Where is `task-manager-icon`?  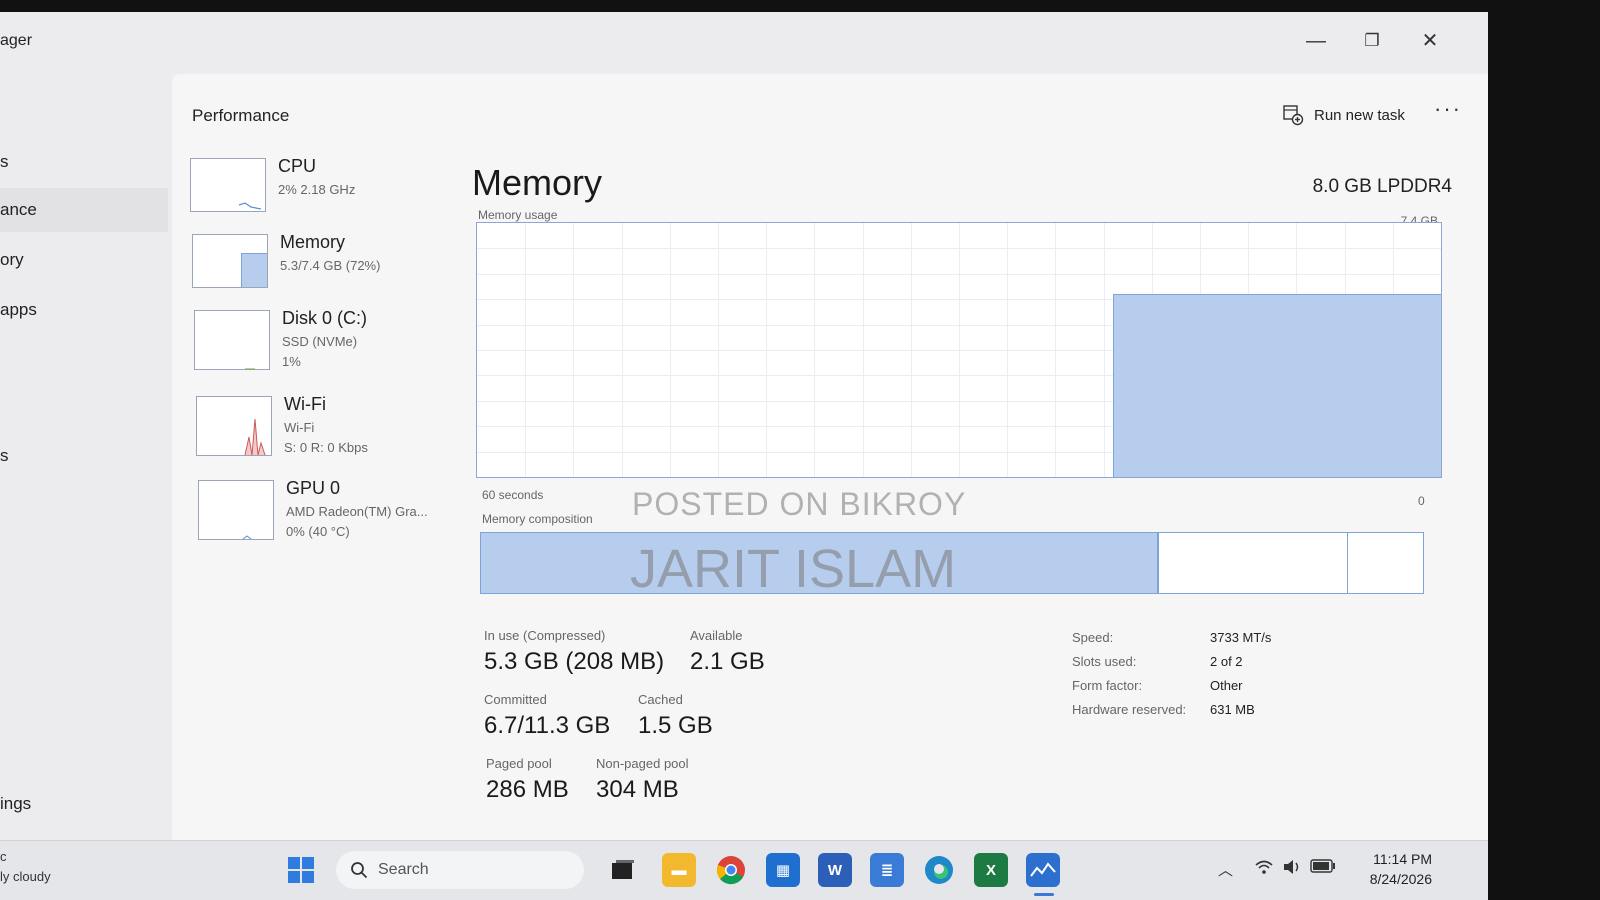
task-manager-icon is located at coordinates (1043, 869).